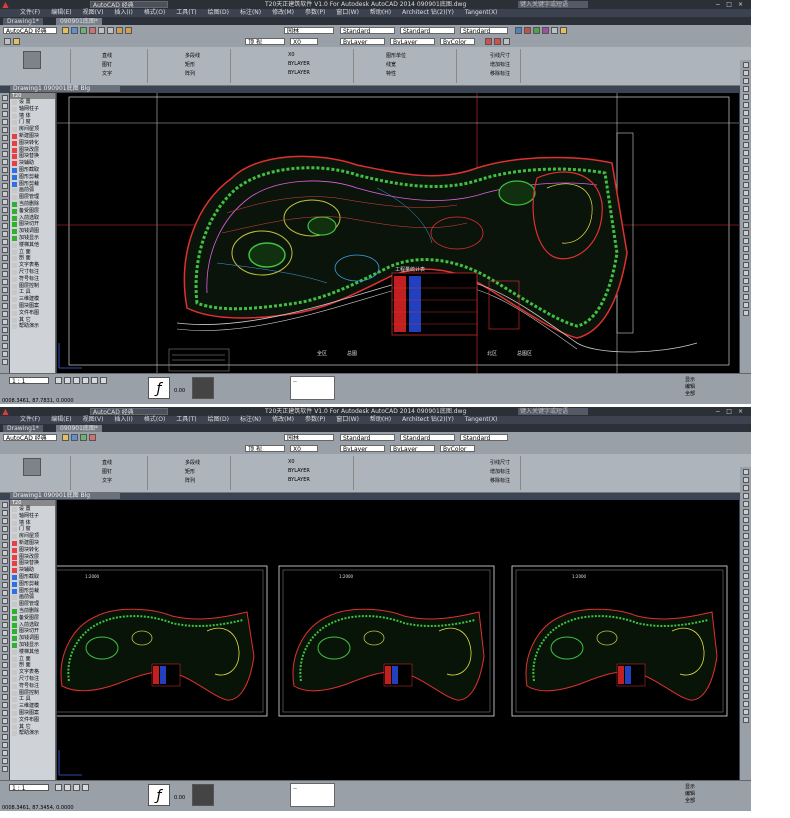  Describe the element at coordinates (119, 30) in the screenshot. I see `pan-icon` at that location.